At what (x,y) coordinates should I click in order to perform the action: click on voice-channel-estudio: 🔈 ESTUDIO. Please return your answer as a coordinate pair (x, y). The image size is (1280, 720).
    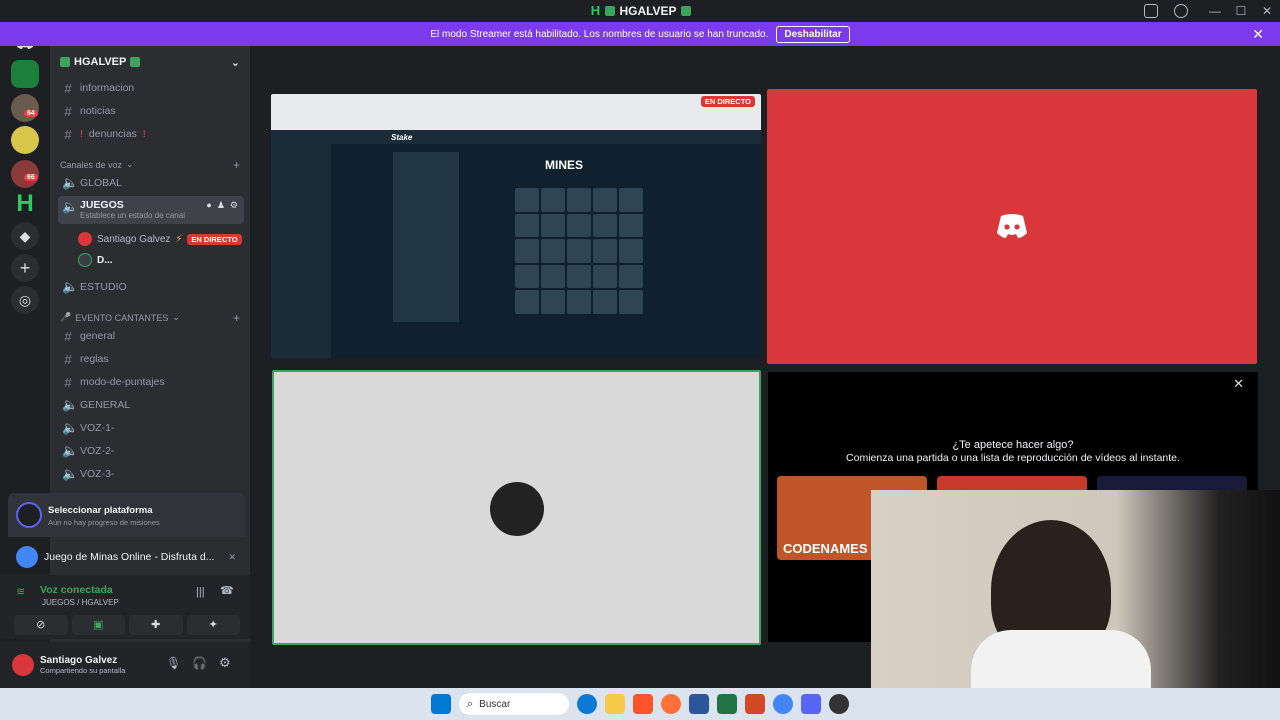
    Looking at the image, I should click on (151, 287).